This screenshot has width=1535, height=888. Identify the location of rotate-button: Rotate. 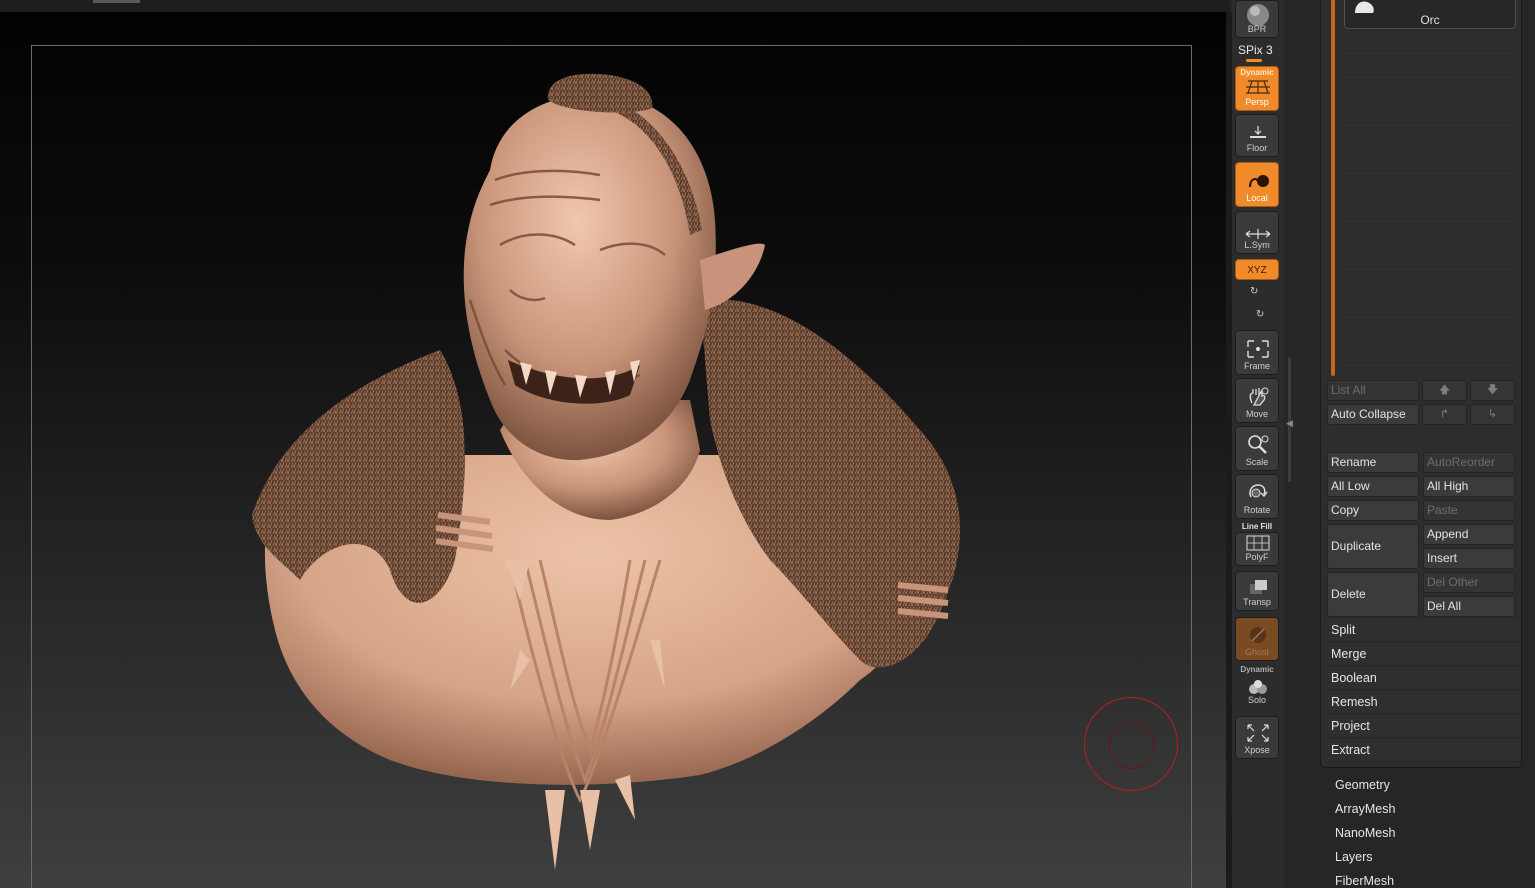
(1257, 496).